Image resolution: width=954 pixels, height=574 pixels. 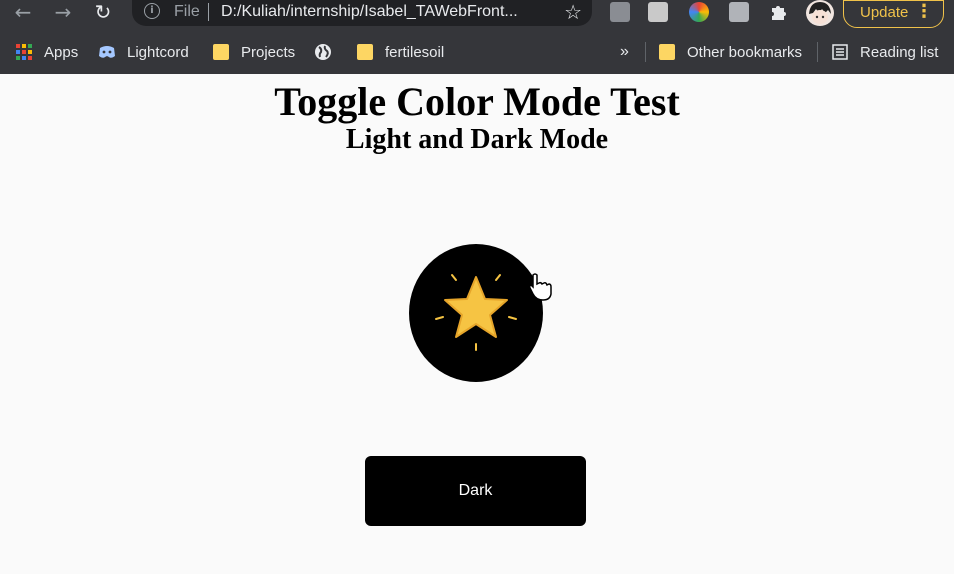 I want to click on back-icon: ←, so click(x=23, y=12).